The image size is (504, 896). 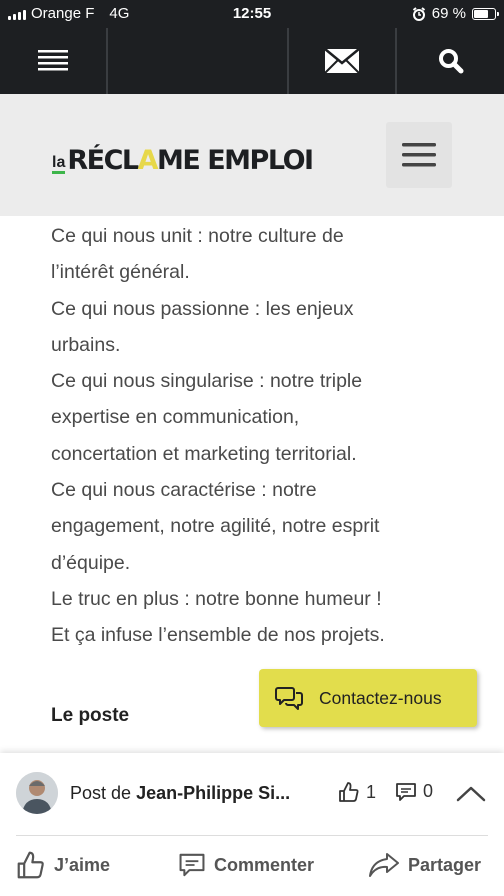 I want to click on share-arrow-icon, so click(x=384, y=865).